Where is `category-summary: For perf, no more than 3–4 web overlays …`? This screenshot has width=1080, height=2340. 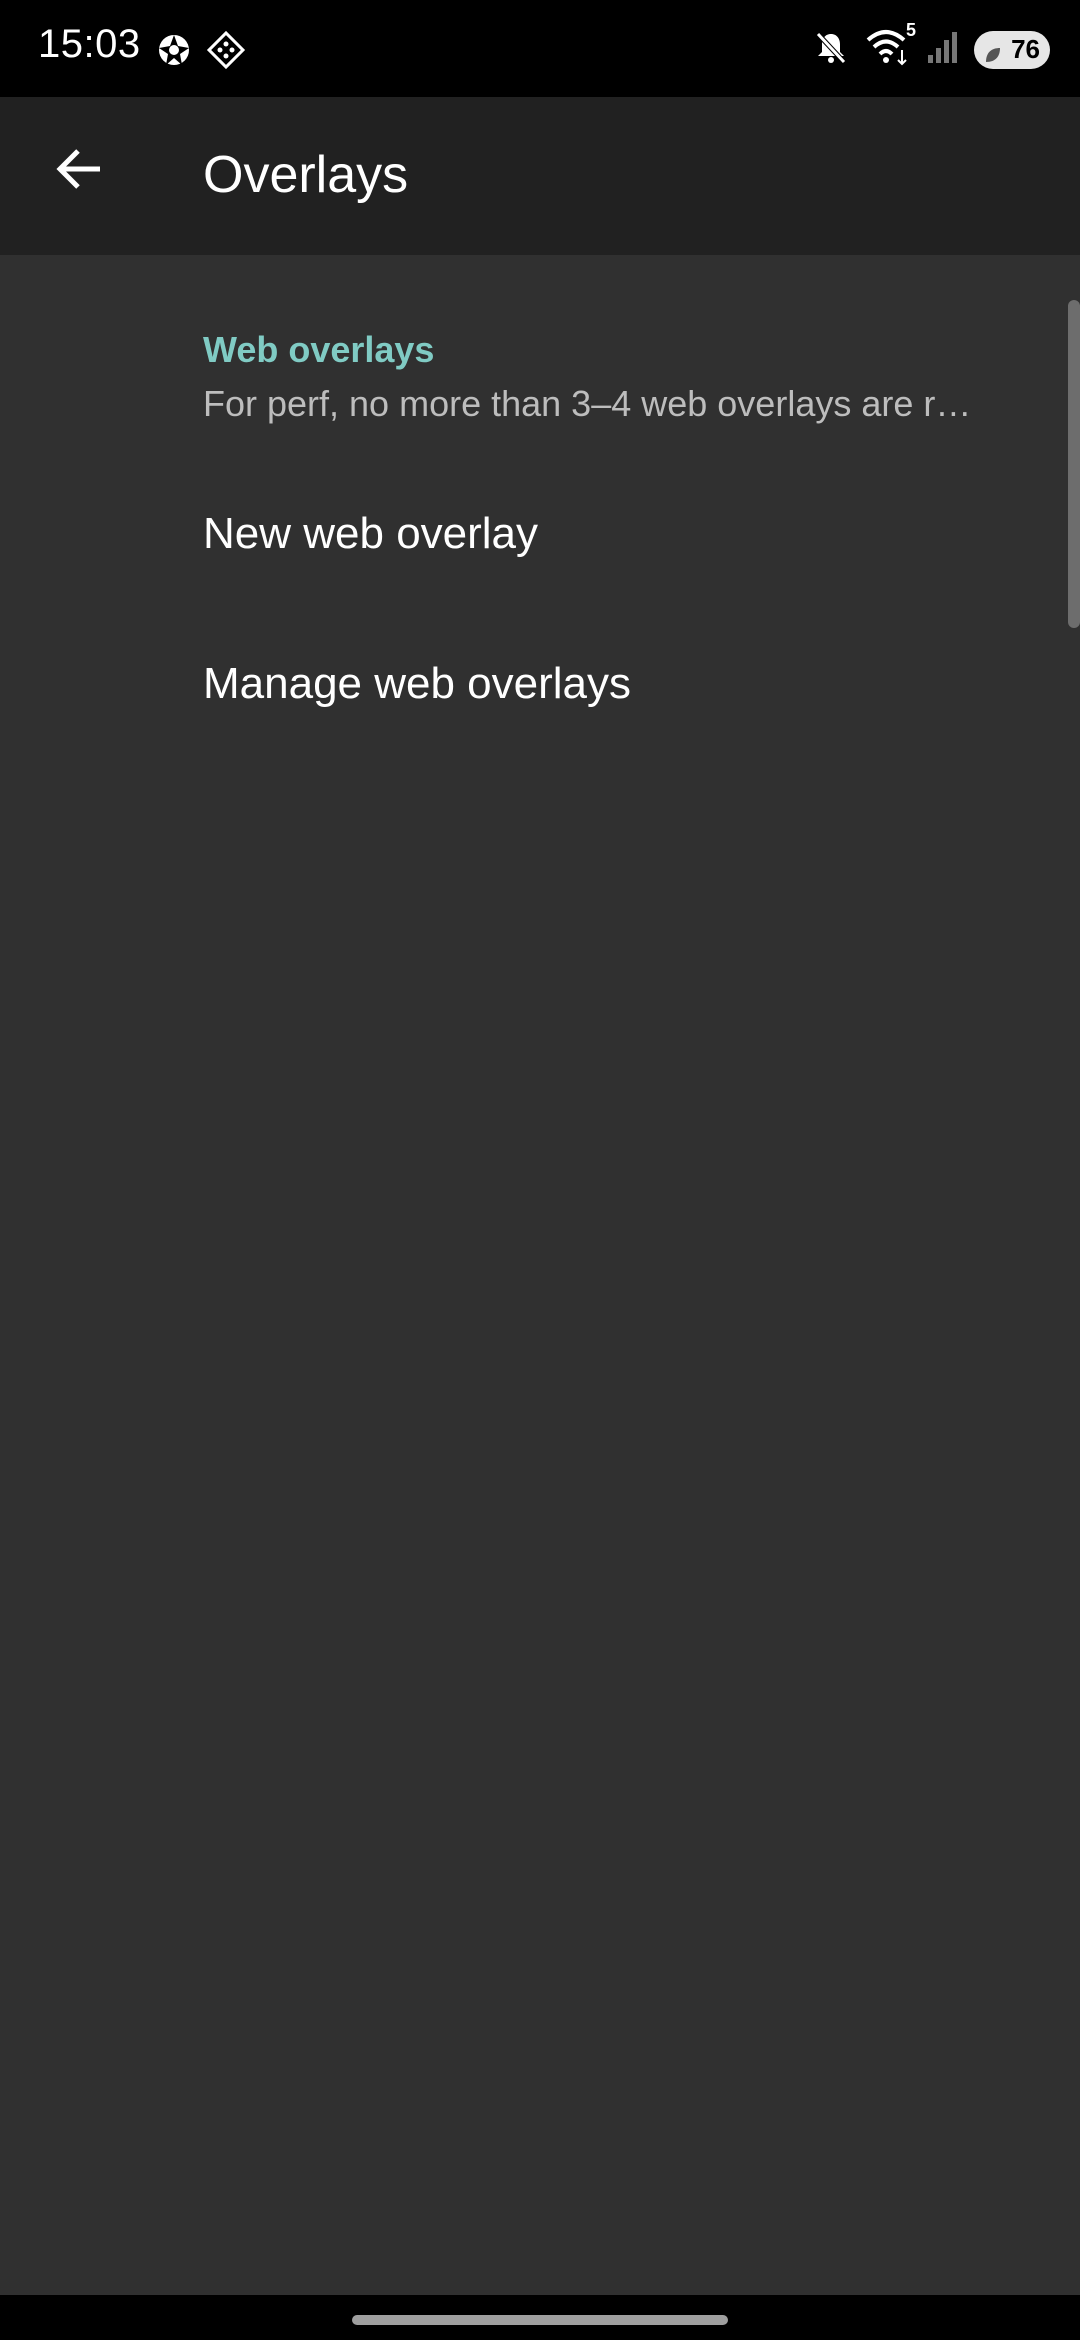 category-summary: For perf, no more than 3–4 web overlays … is located at coordinates (587, 403).